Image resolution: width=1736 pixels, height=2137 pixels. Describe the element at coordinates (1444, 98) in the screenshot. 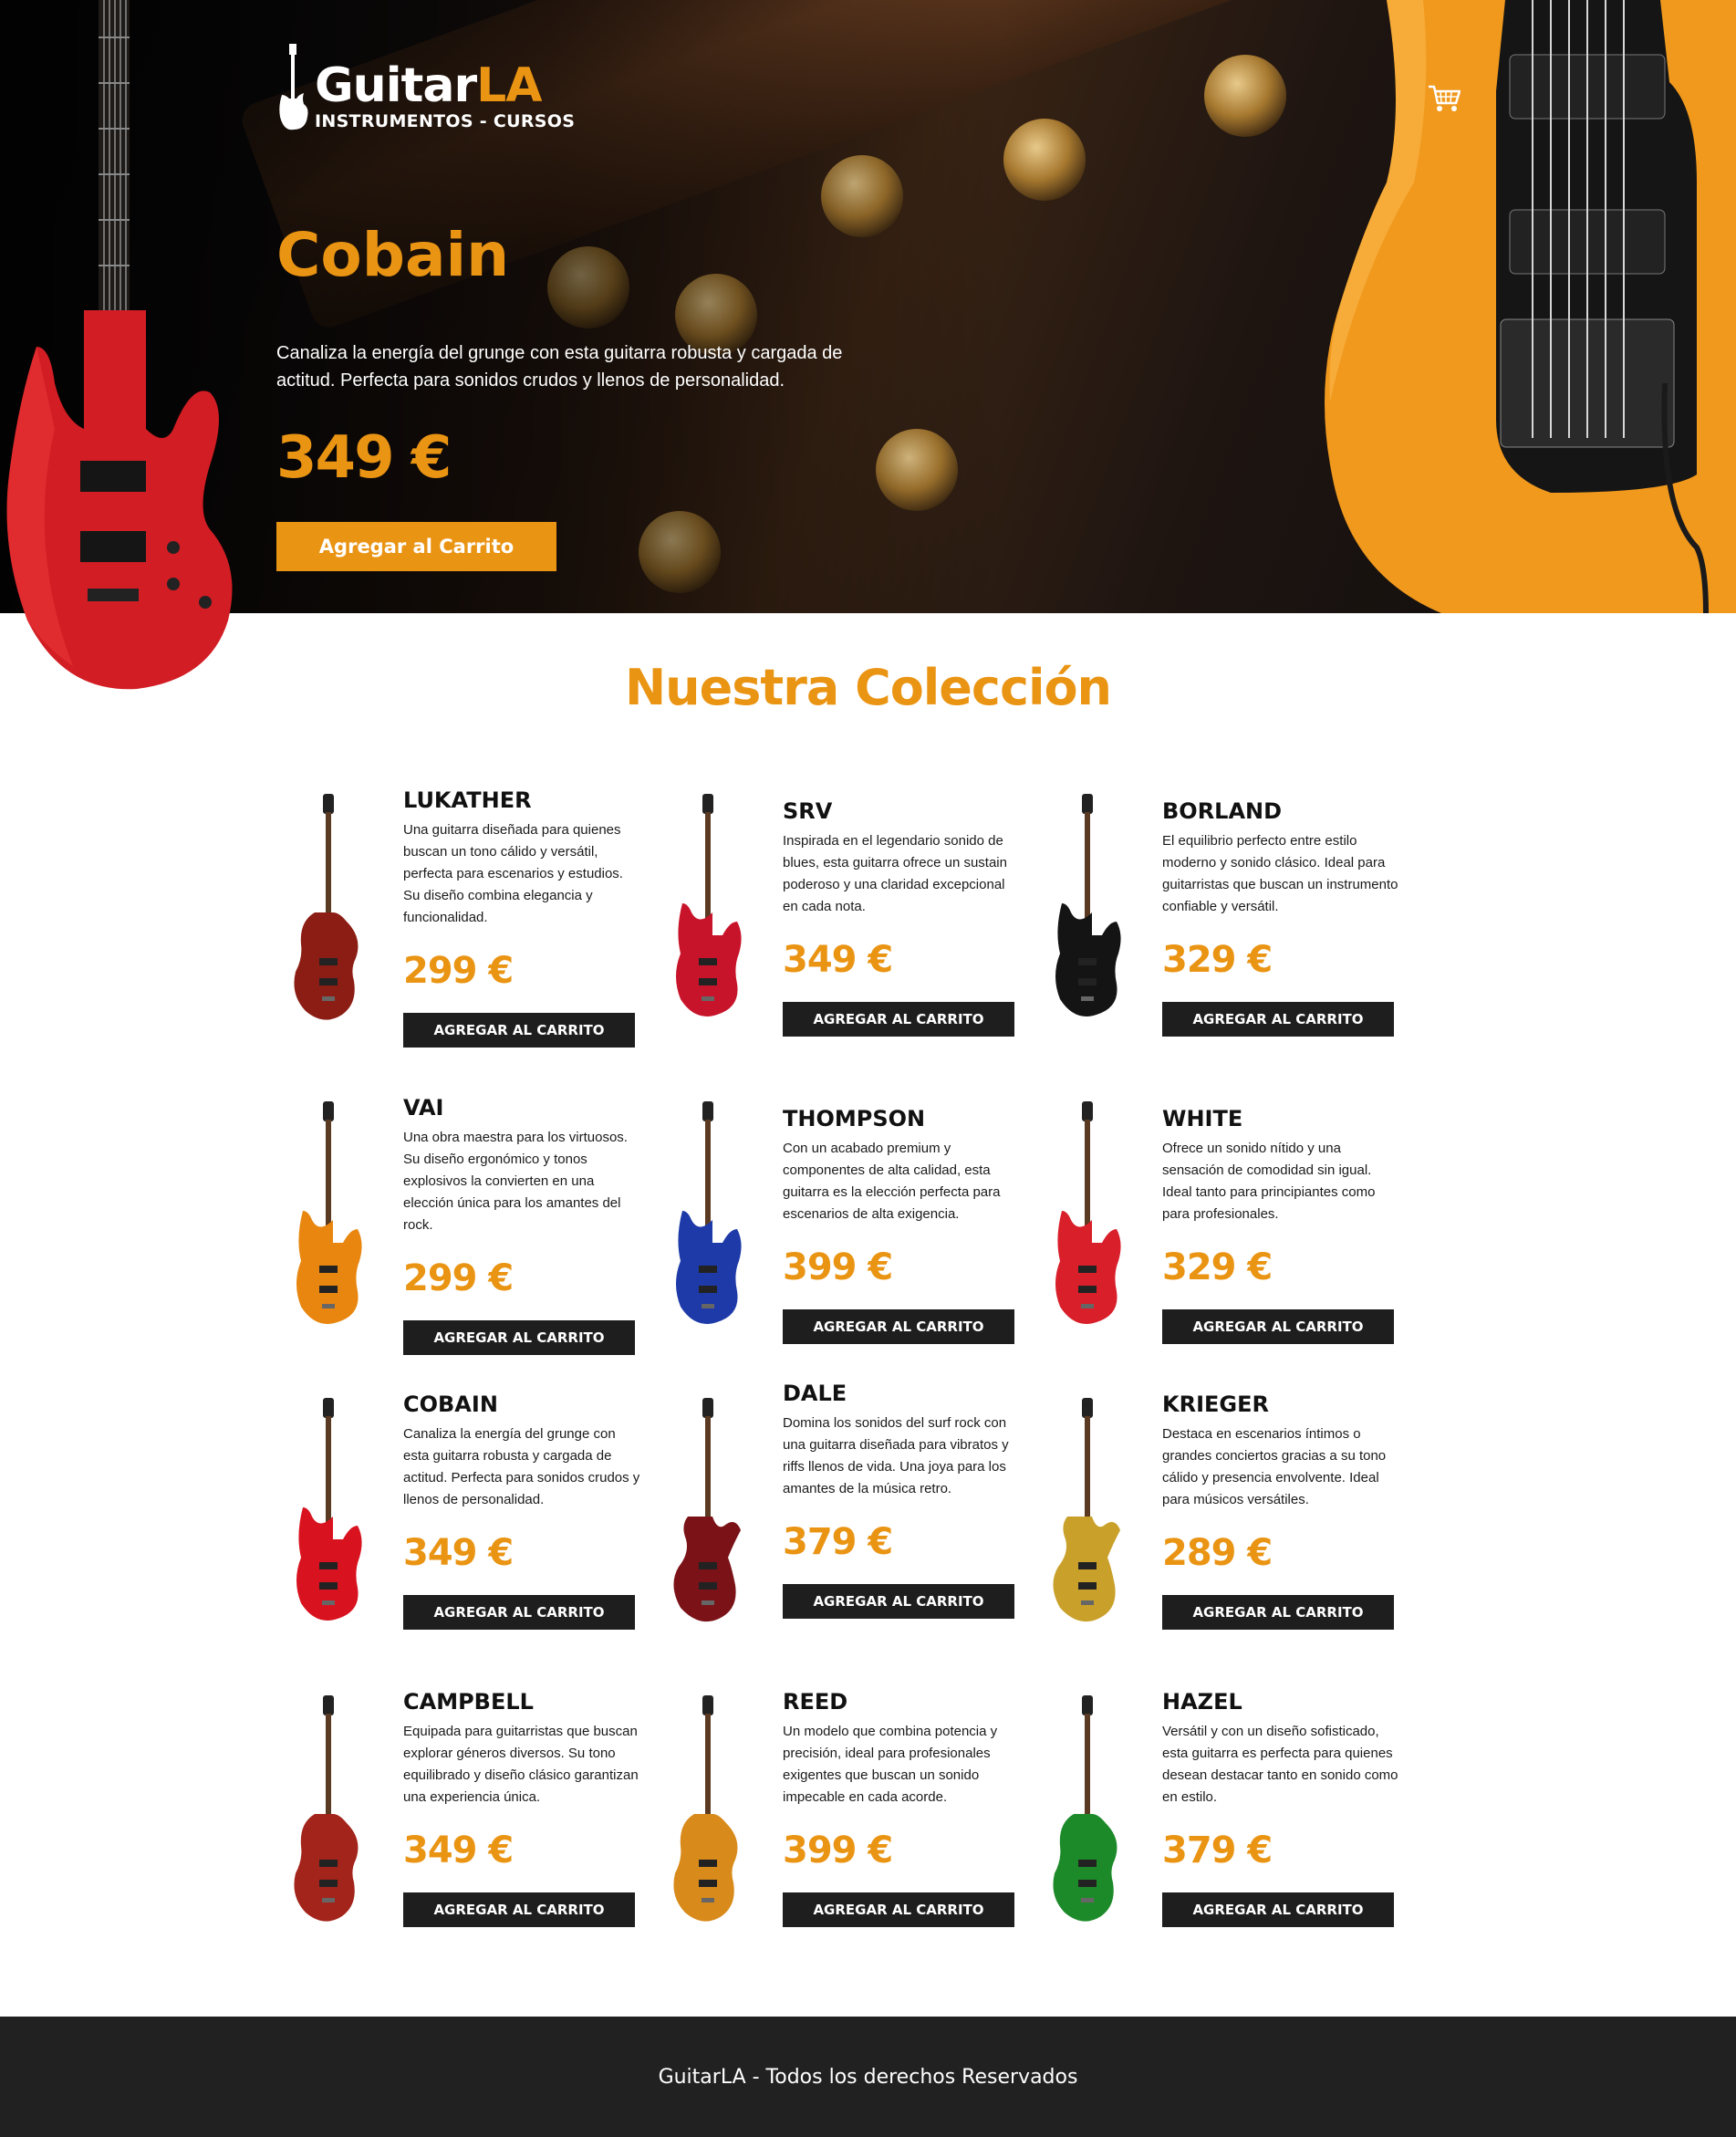

I see `cart-icon` at that location.